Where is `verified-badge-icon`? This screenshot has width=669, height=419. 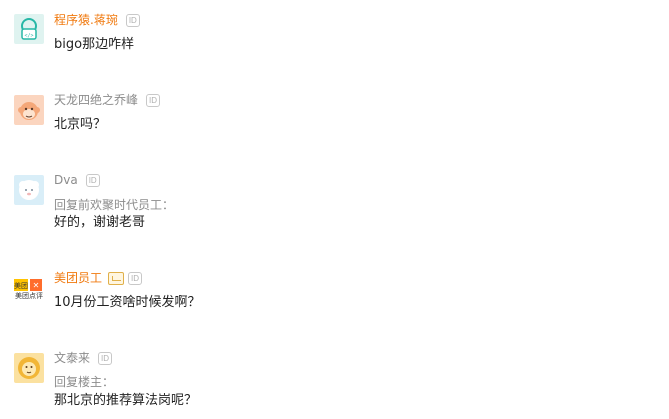
verified-badge-icon is located at coordinates (116, 278).